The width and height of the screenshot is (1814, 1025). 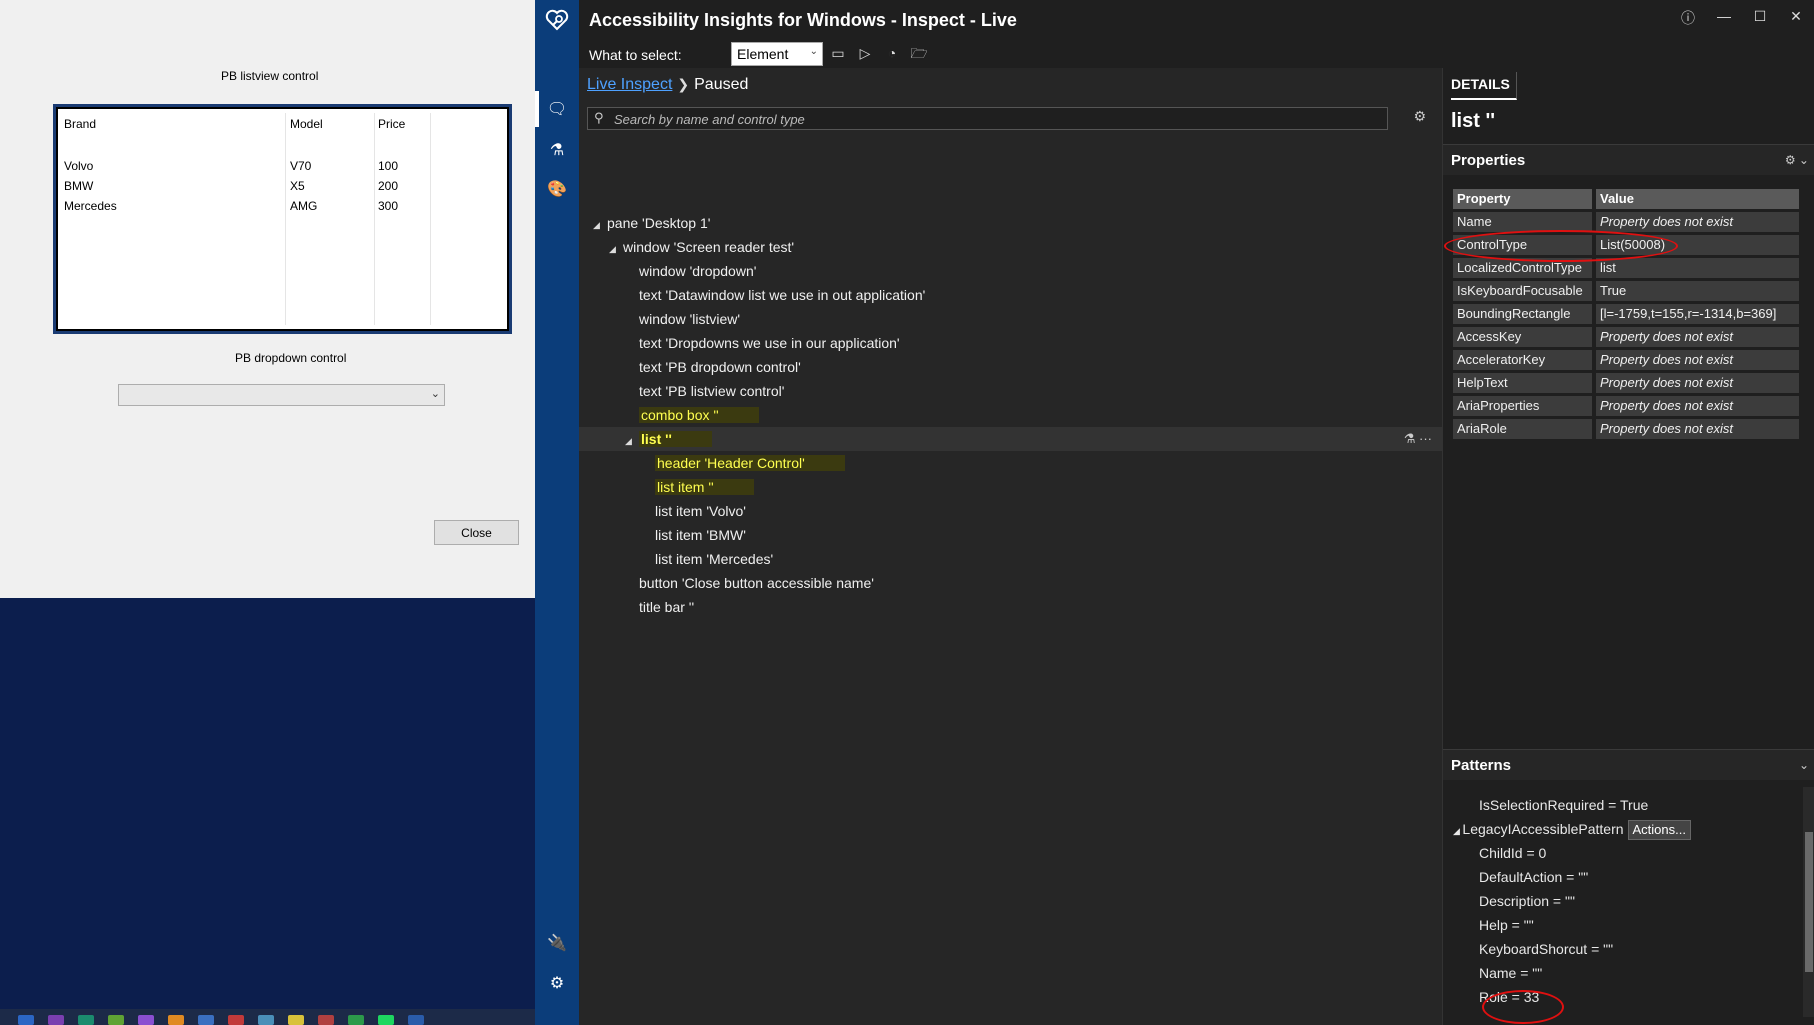 What do you see at coordinates (557, 189) in the screenshot?
I see `color-contrast-nav-icon: 🎨` at bounding box center [557, 189].